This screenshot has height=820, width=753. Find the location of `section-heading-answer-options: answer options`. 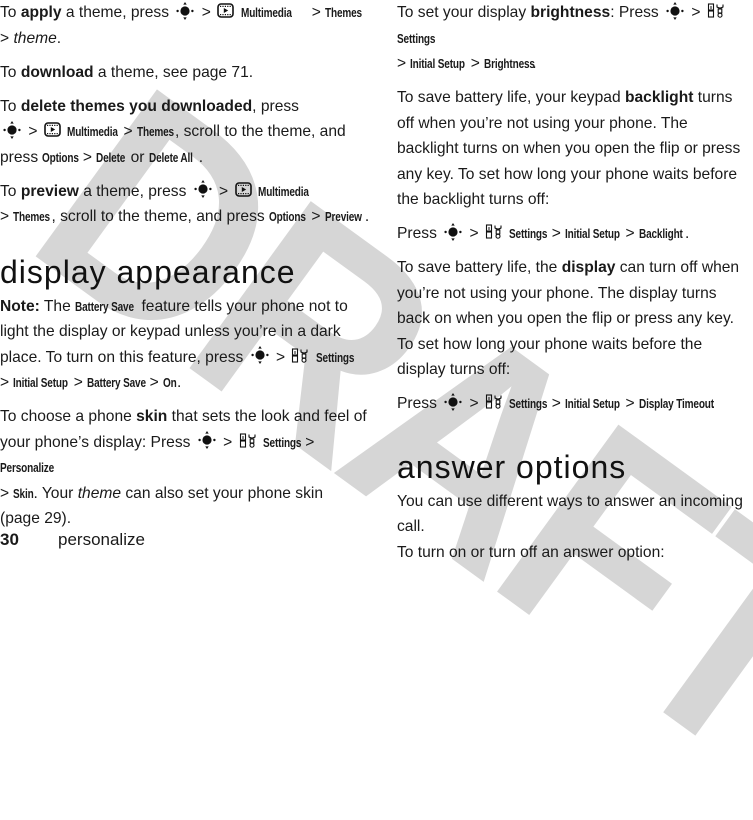

section-heading-answer-options: answer options is located at coordinates (512, 466).